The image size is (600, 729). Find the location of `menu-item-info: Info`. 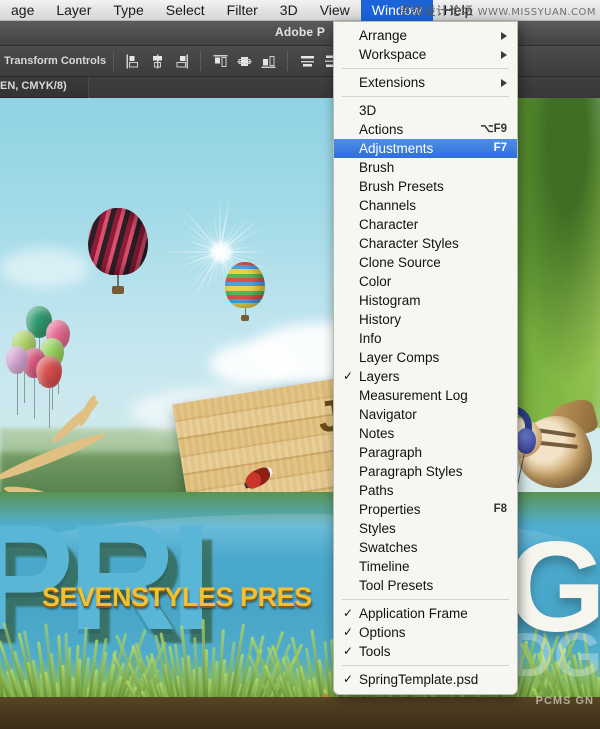

menu-item-info: Info is located at coordinates (425, 338).